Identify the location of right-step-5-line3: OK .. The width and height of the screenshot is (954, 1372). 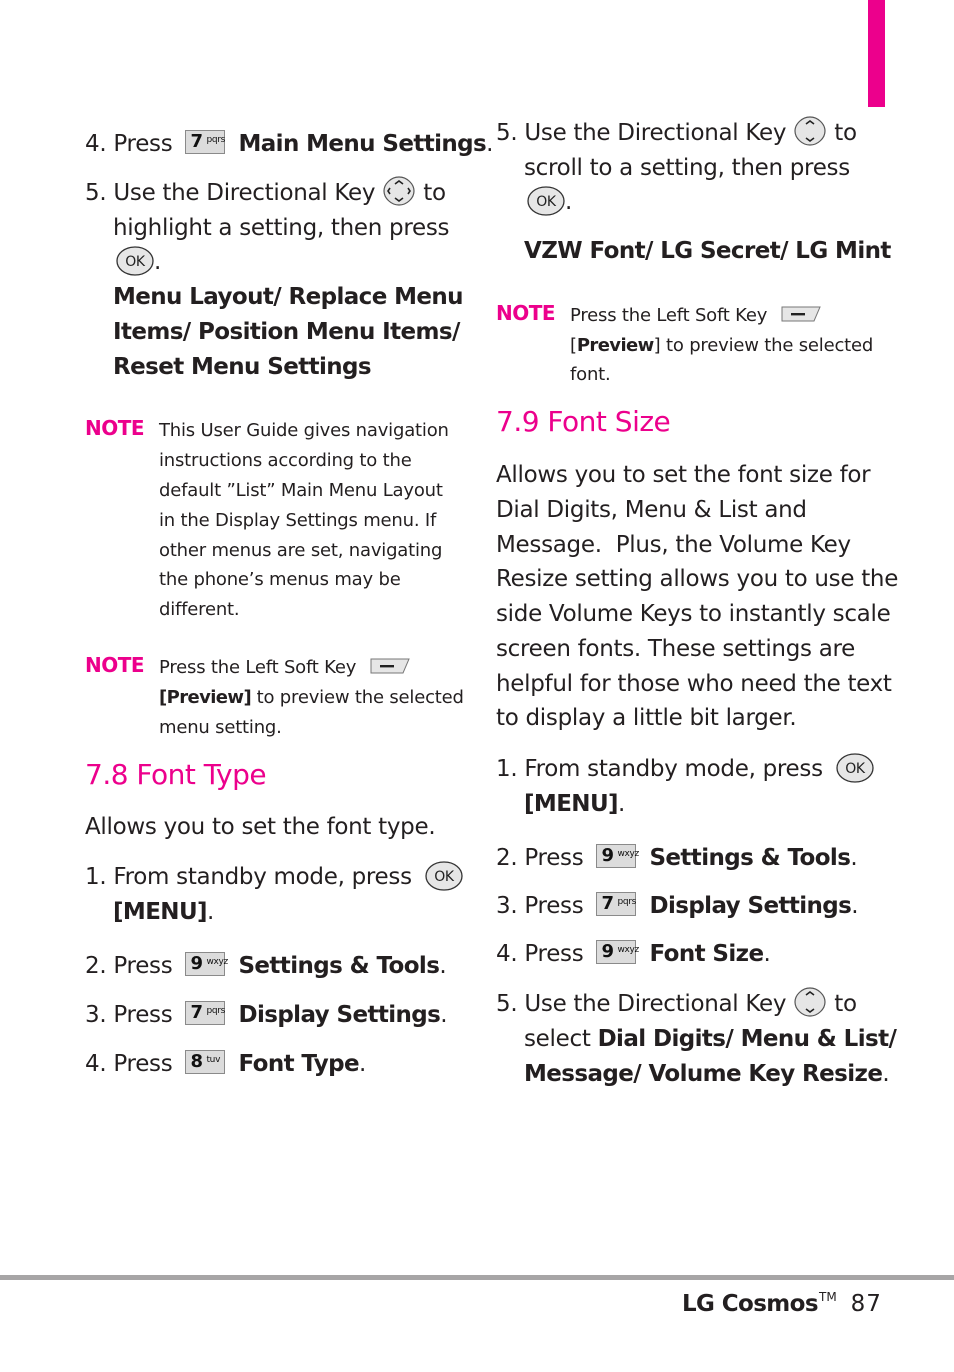
(549, 202).